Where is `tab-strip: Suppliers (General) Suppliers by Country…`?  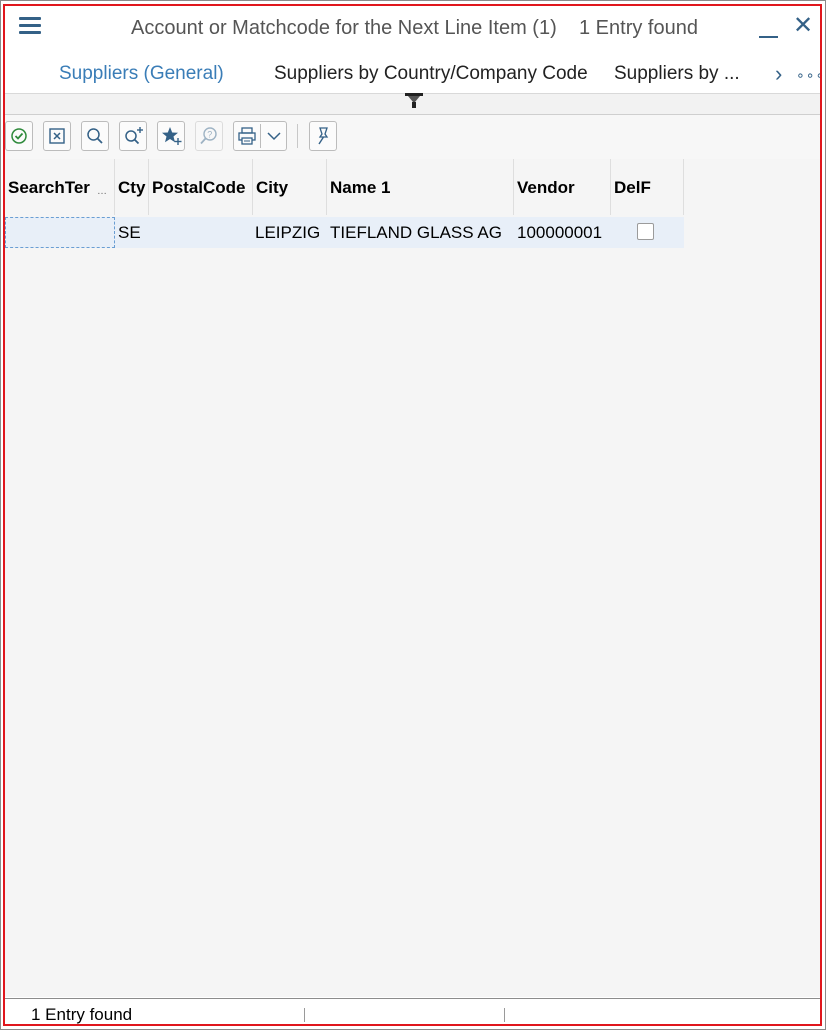
tab-strip: Suppliers (General) Suppliers by Country… is located at coordinates (413, 75).